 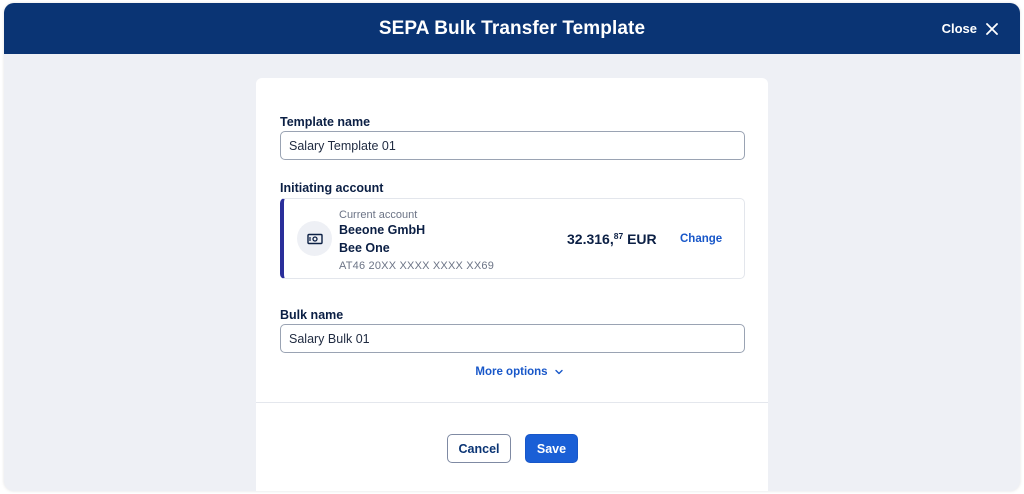 I want to click on template-name-input, so click(x=512, y=145).